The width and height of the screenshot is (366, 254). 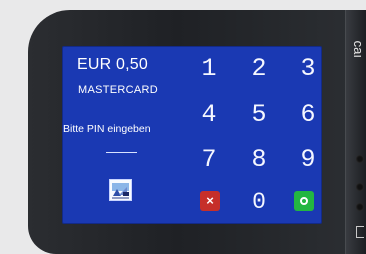 What do you see at coordinates (209, 115) in the screenshot?
I see `keypad-key-4: 4` at bounding box center [209, 115].